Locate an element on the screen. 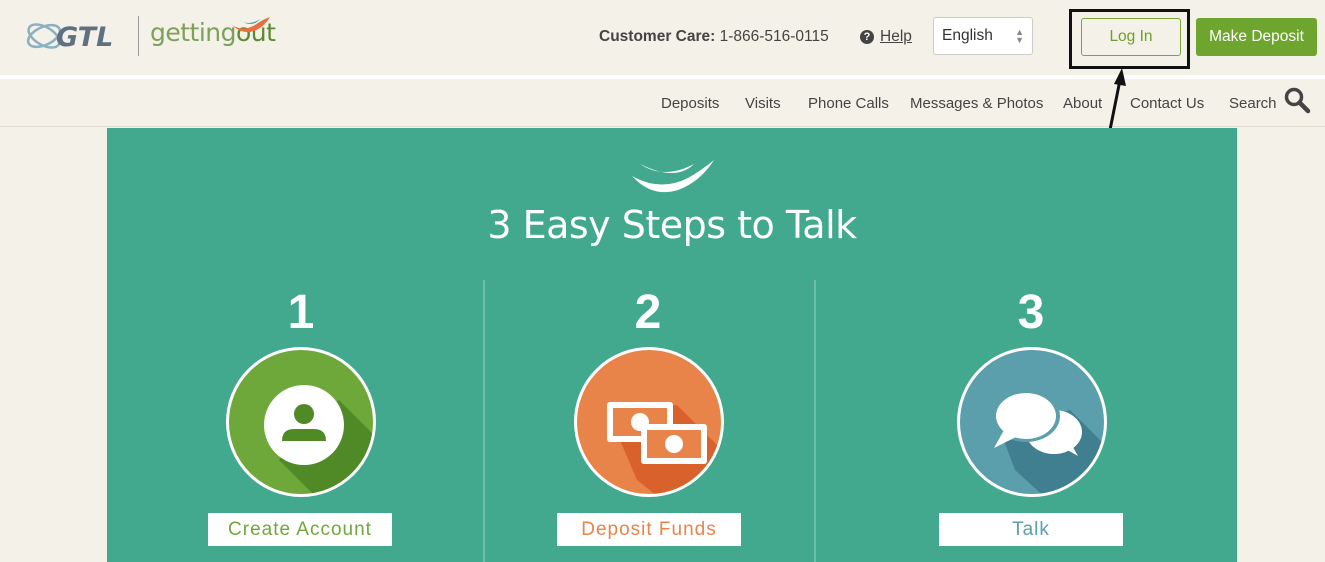  customer-care-phone: 1-866-516-0115 is located at coordinates (774, 36).